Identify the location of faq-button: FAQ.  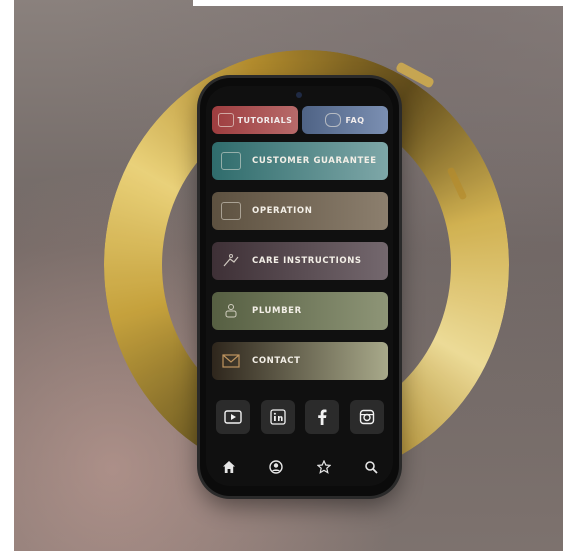
(345, 120).